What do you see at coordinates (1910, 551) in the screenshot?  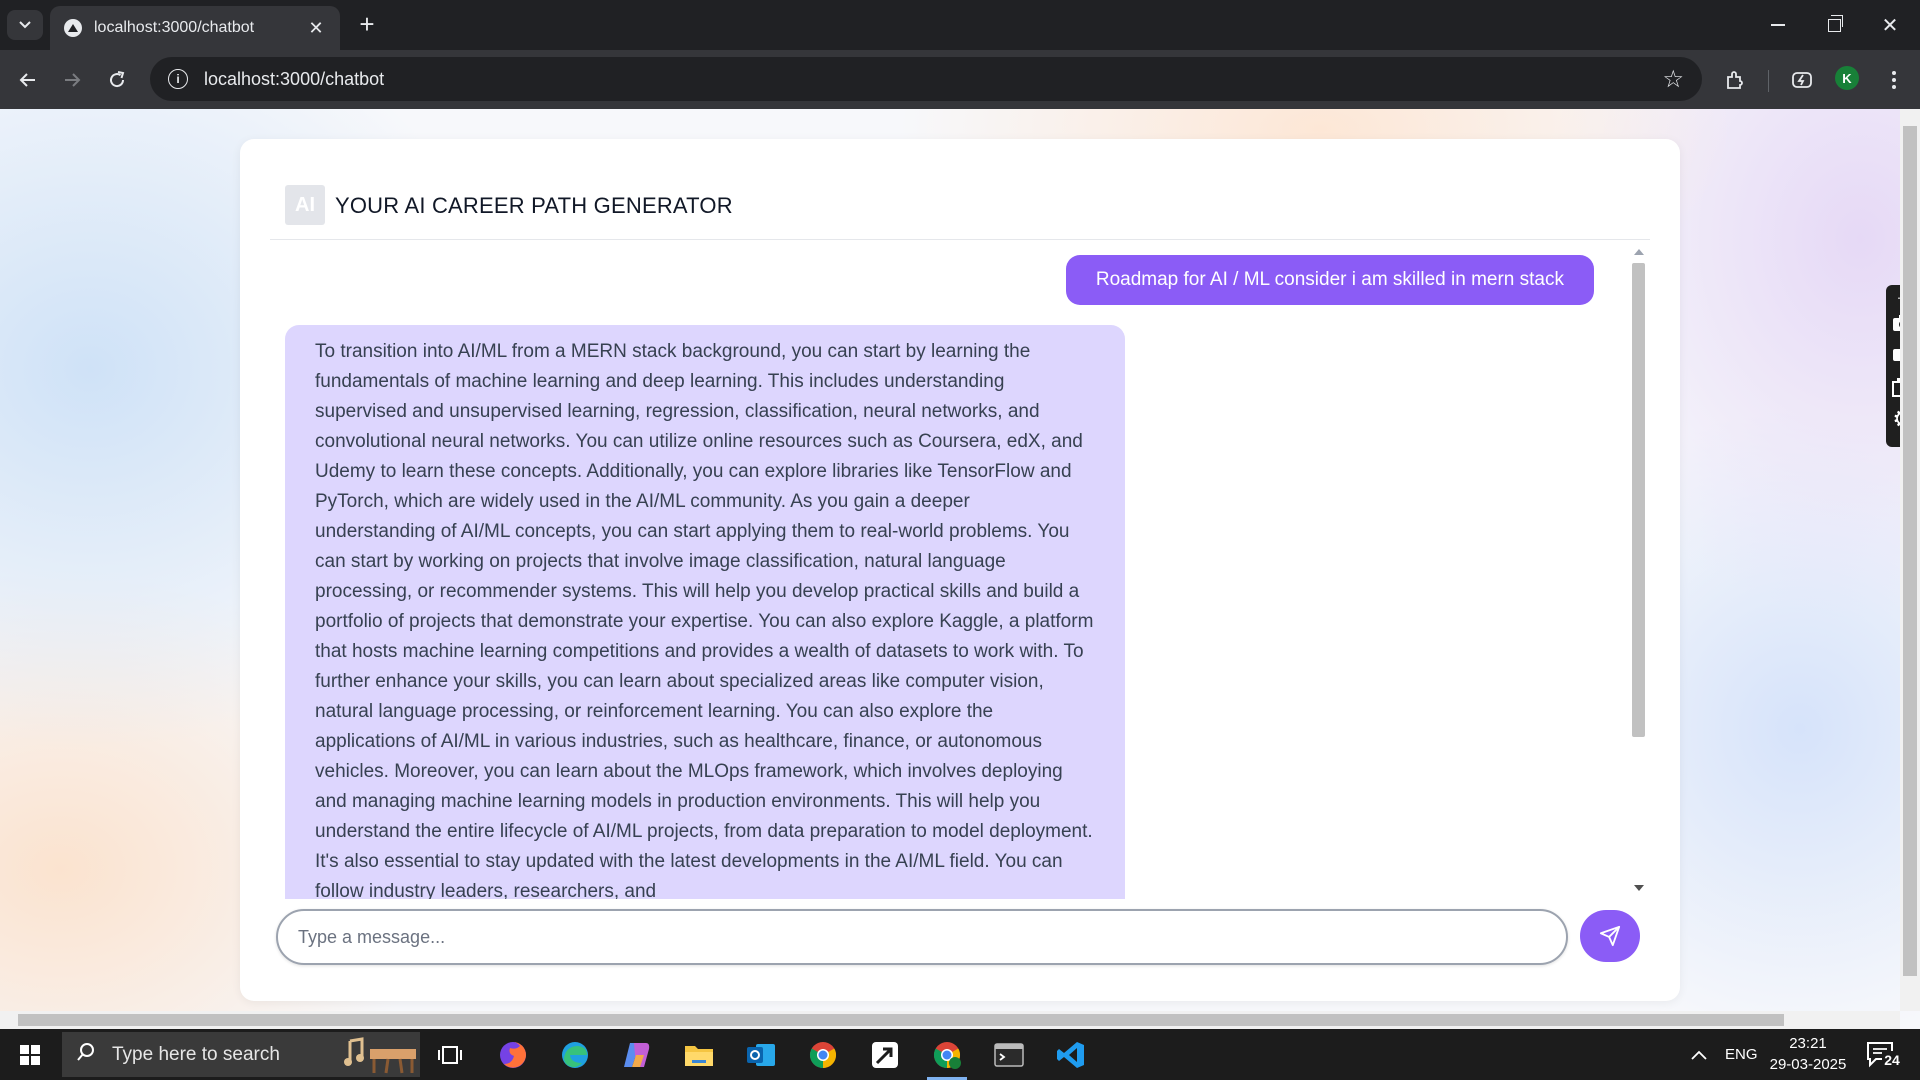 I see `page-scrollbar-thumb` at bounding box center [1910, 551].